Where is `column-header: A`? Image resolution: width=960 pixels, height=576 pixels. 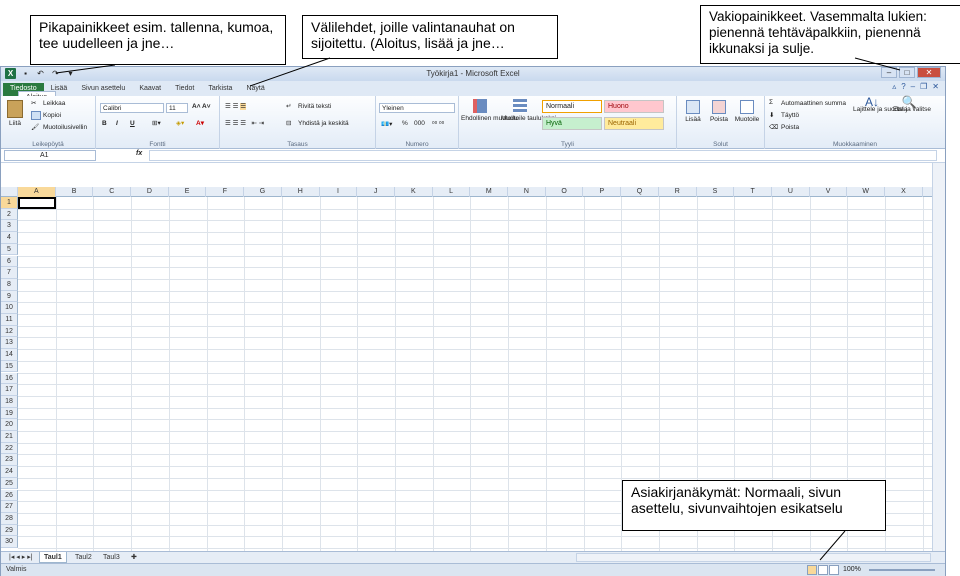 column-header: A is located at coordinates (37, 192).